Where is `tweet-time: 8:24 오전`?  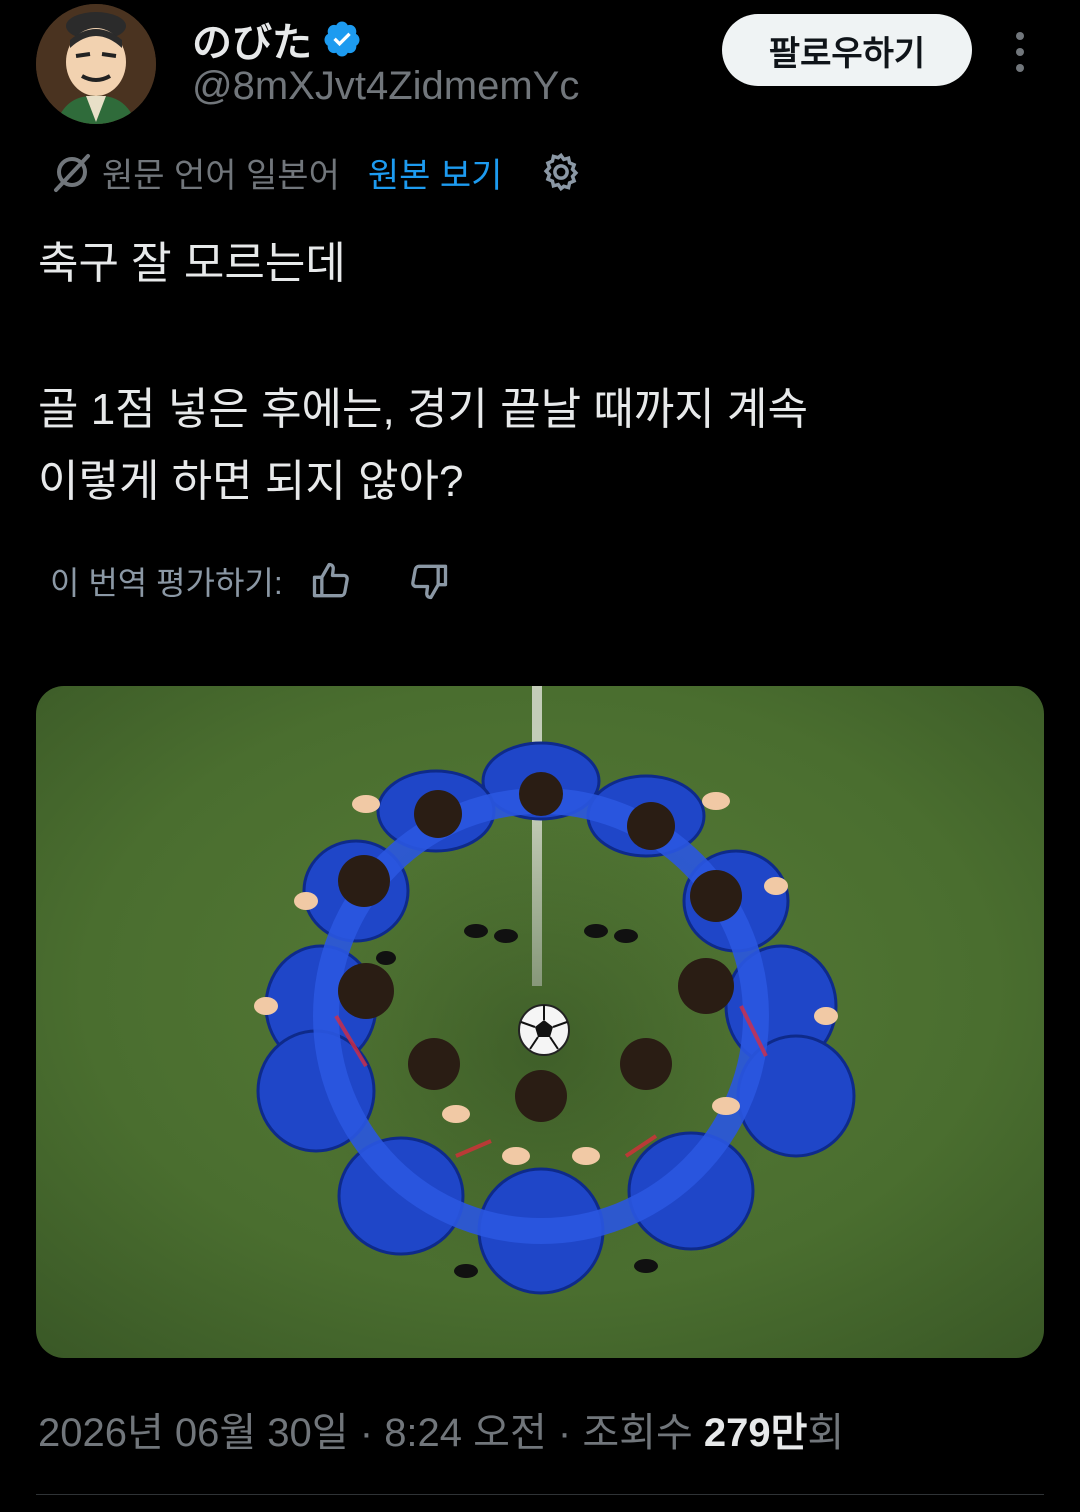
tweet-time: 8:24 오전 is located at coordinates (465, 1433).